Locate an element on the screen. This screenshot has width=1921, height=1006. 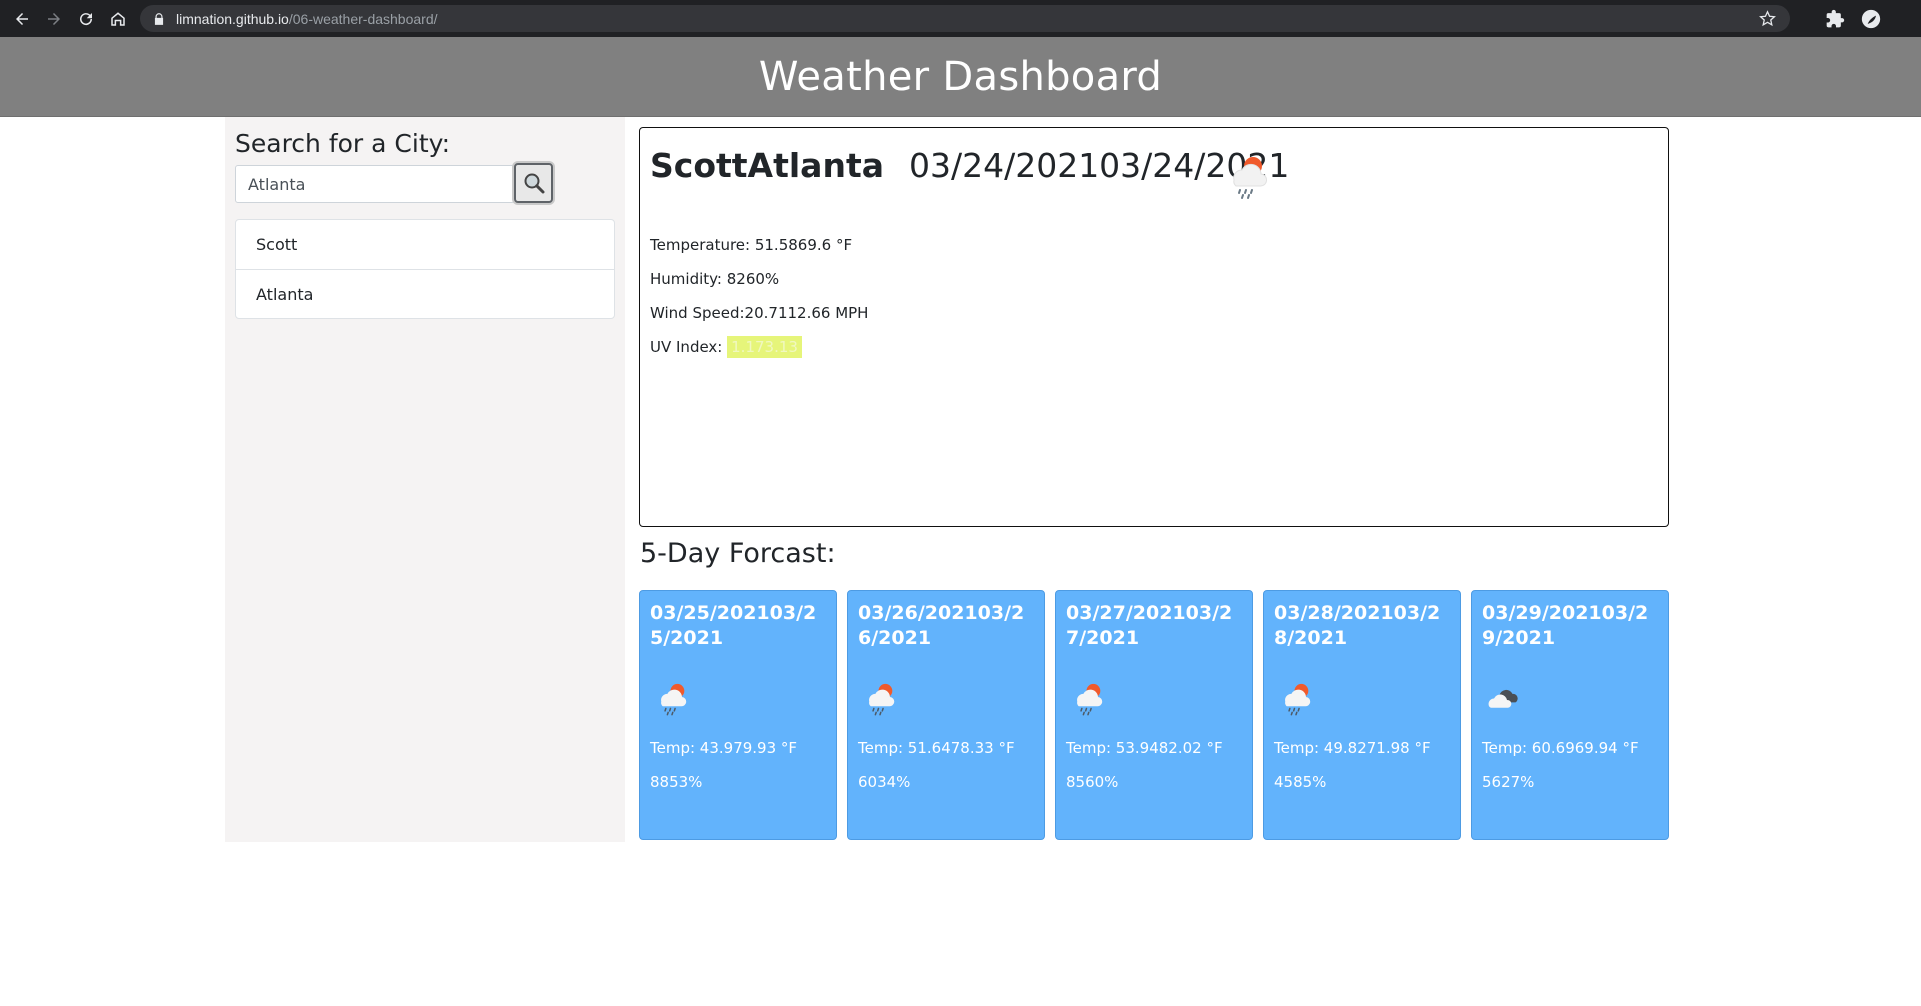
forecast-humidity: 6034% is located at coordinates (884, 782).